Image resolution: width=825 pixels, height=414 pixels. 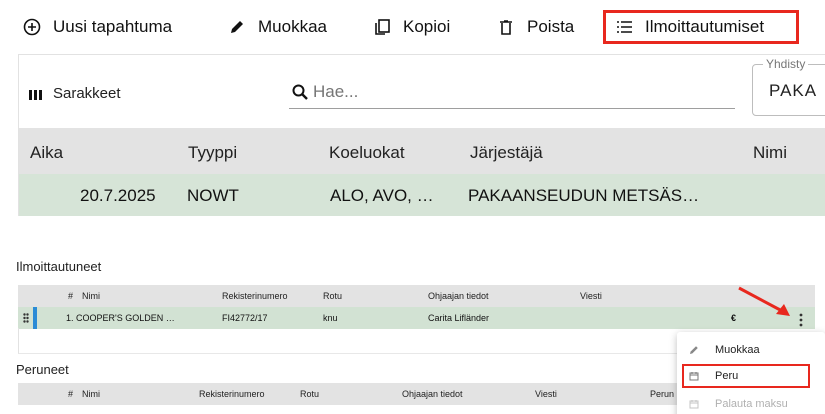 What do you see at coordinates (118, 195) in the screenshot?
I see `cell-date: 20.7.2025` at bounding box center [118, 195].